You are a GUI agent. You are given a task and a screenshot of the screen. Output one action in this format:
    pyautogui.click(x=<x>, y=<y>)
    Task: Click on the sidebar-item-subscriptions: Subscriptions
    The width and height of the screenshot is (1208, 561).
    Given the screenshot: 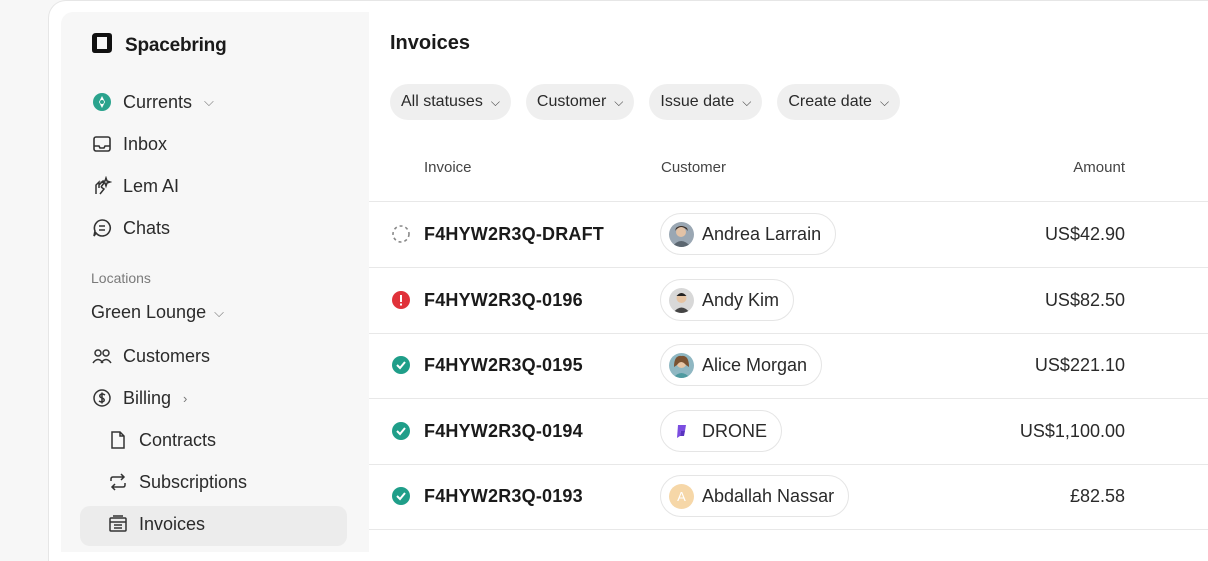 What is the action you would take?
    pyautogui.click(x=177, y=482)
    